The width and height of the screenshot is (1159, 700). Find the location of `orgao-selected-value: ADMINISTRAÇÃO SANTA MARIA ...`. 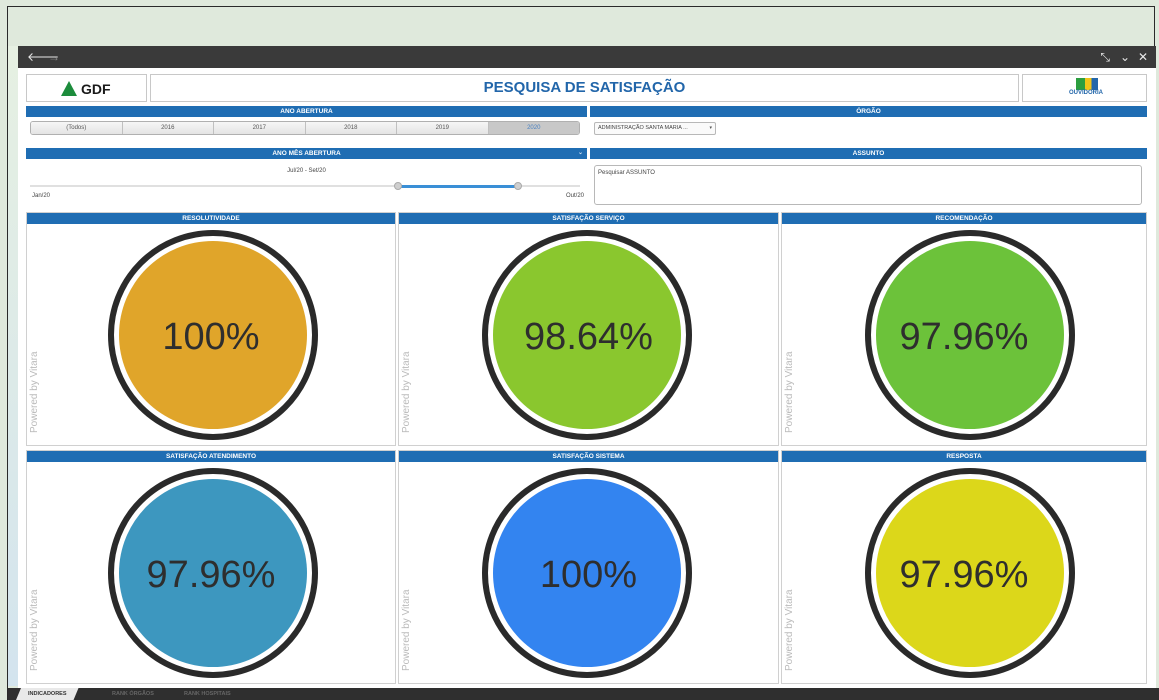

orgao-selected-value: ADMINISTRAÇÃO SANTA MARIA ... is located at coordinates (643, 128).